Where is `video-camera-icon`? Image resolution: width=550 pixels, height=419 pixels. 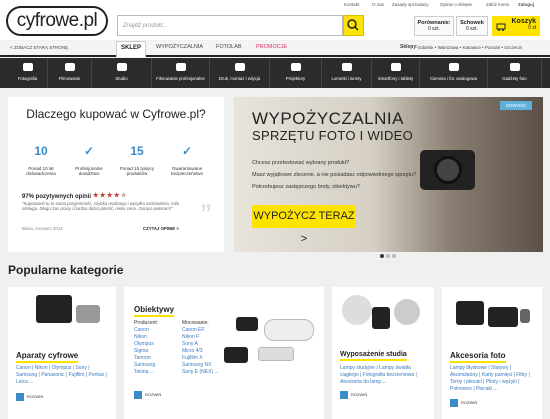 video-camera-icon is located at coordinates (69, 67).